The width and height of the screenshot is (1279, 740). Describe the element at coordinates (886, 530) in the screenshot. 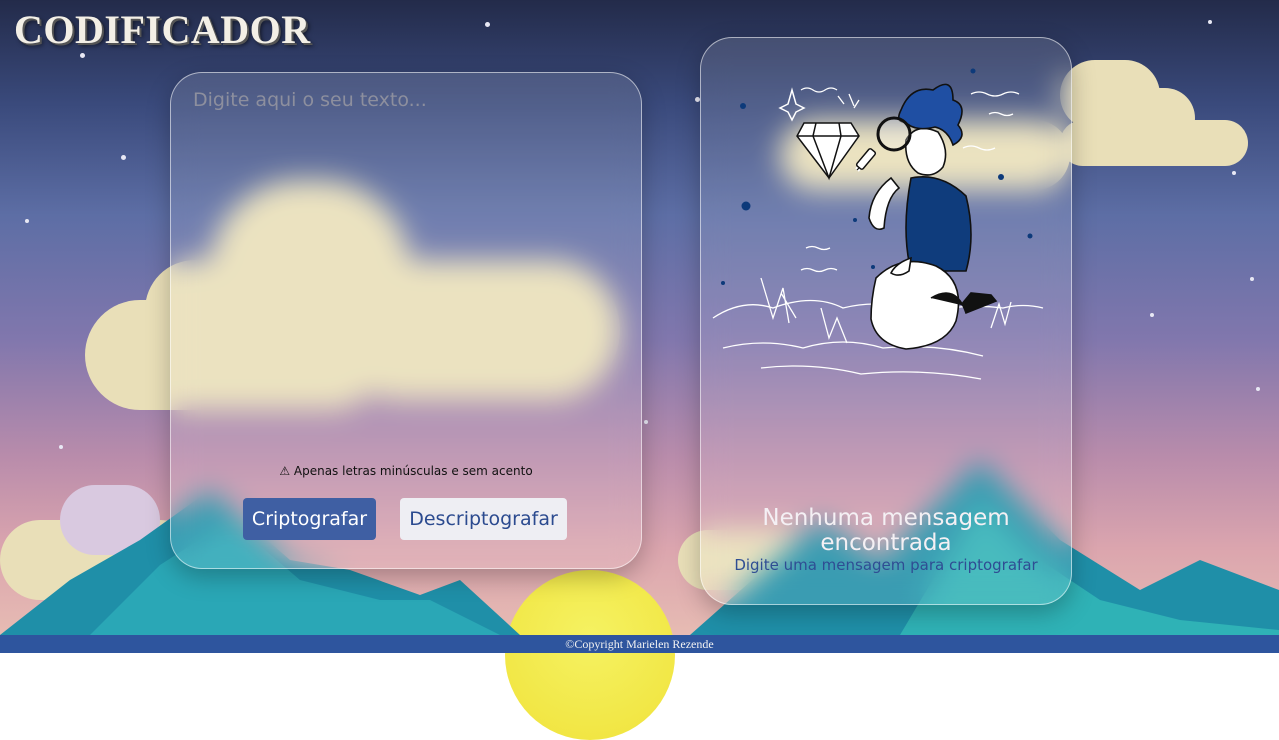

I see `empty-message-title: Nenhuma mensagem encontrada` at that location.